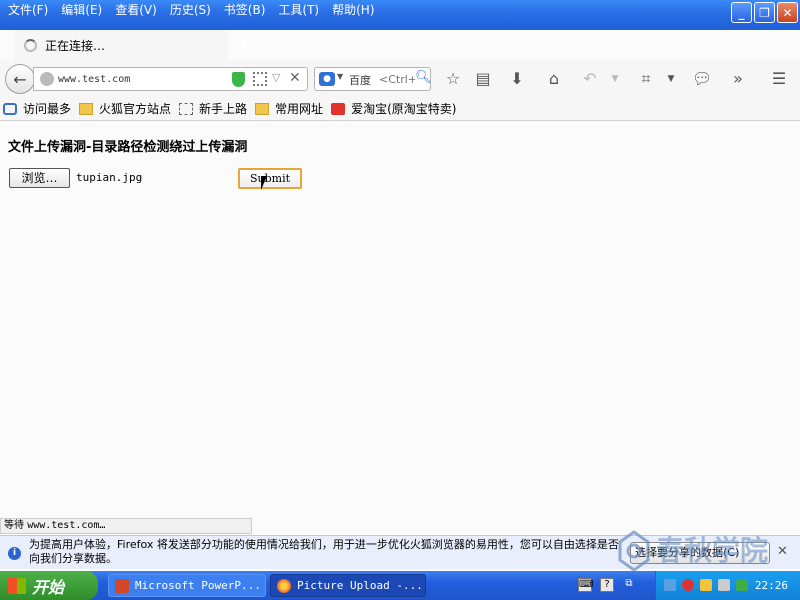 The image size is (800, 600). I want to click on vm-icon, so click(724, 585).